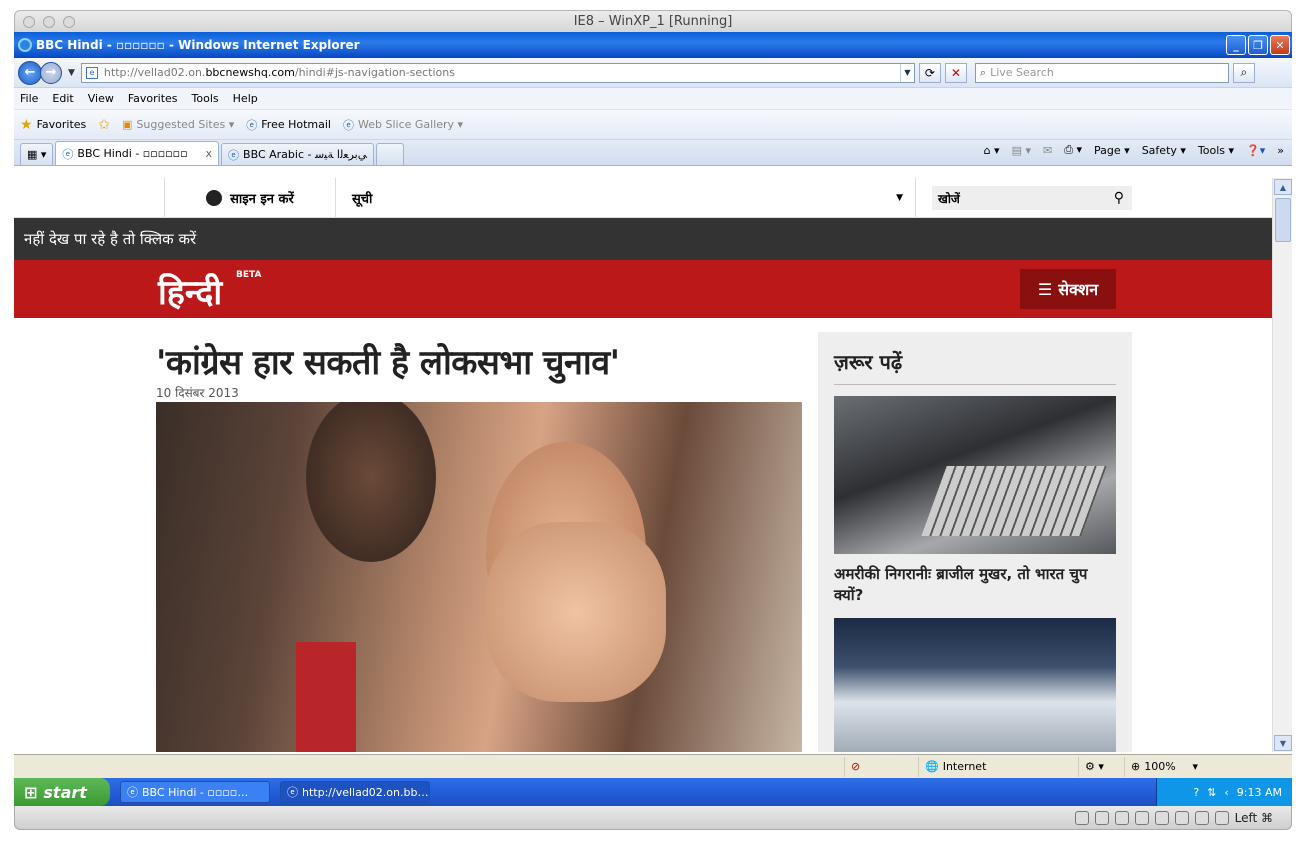 The height and width of the screenshot is (848, 1306). I want to click on star-icon: ★, so click(26, 124).